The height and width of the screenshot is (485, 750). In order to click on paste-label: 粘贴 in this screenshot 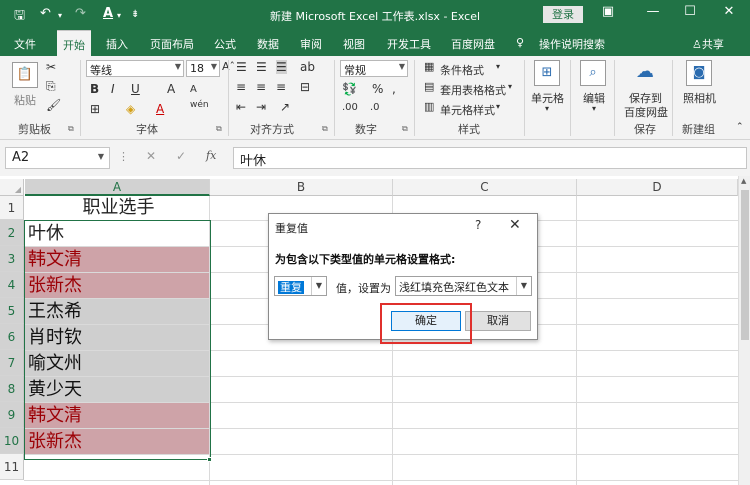, I will do `click(25, 100)`.